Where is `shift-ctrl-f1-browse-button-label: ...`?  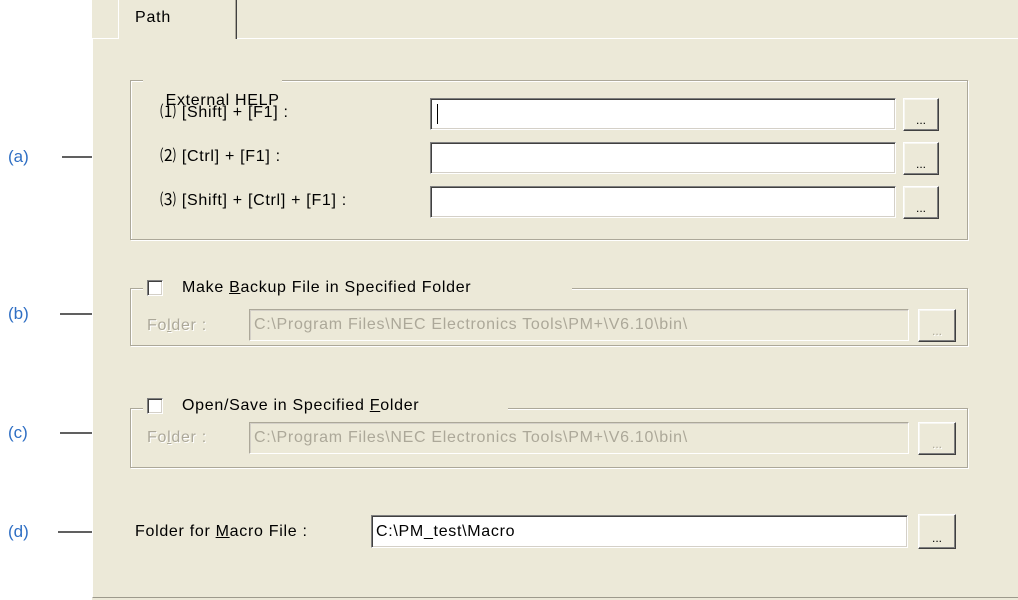 shift-ctrl-f1-browse-button-label: ... is located at coordinates (920, 208).